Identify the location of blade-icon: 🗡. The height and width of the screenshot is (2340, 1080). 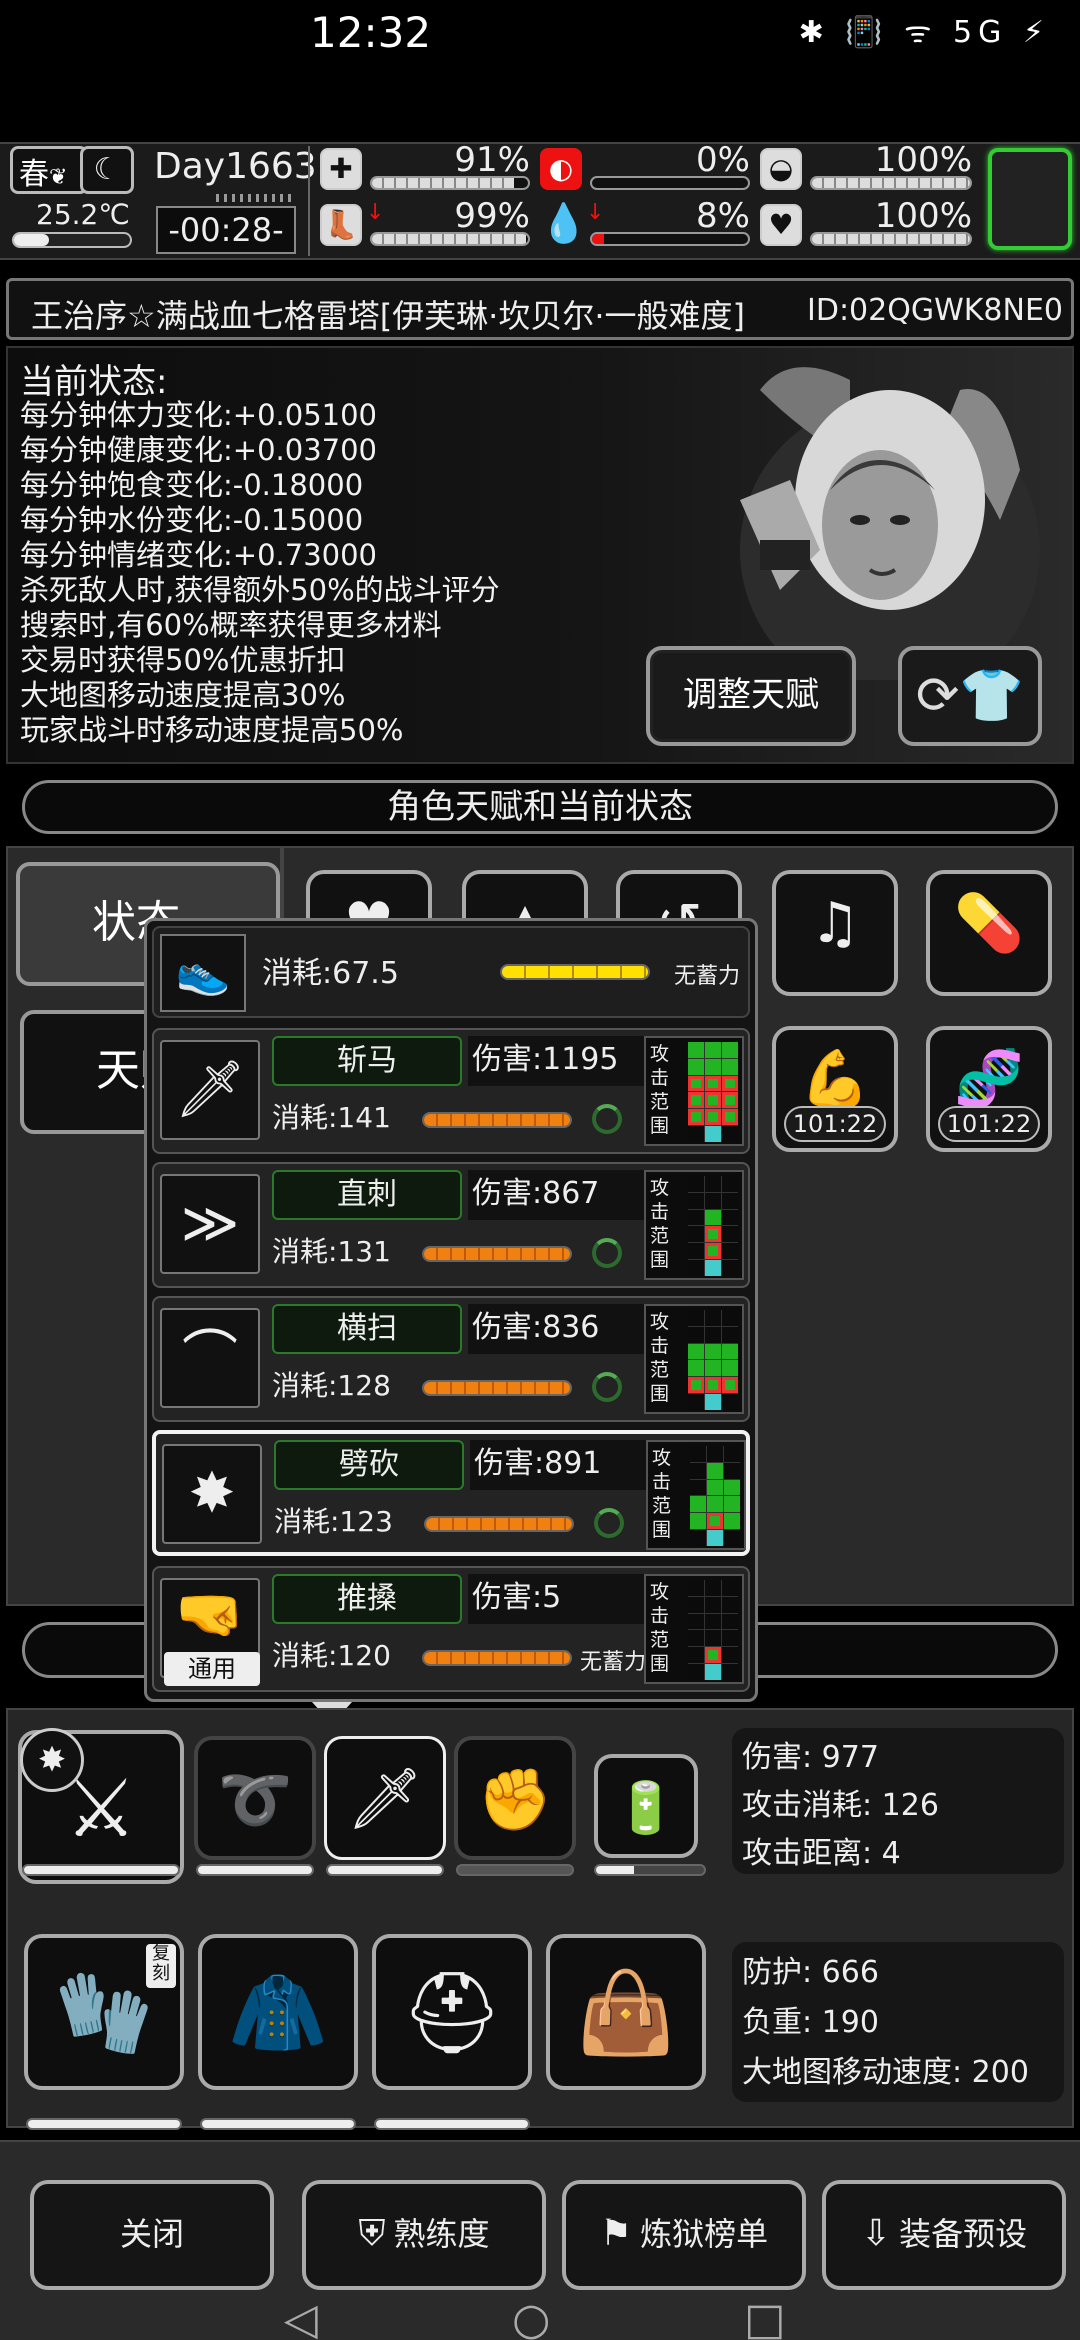
(385, 1799).